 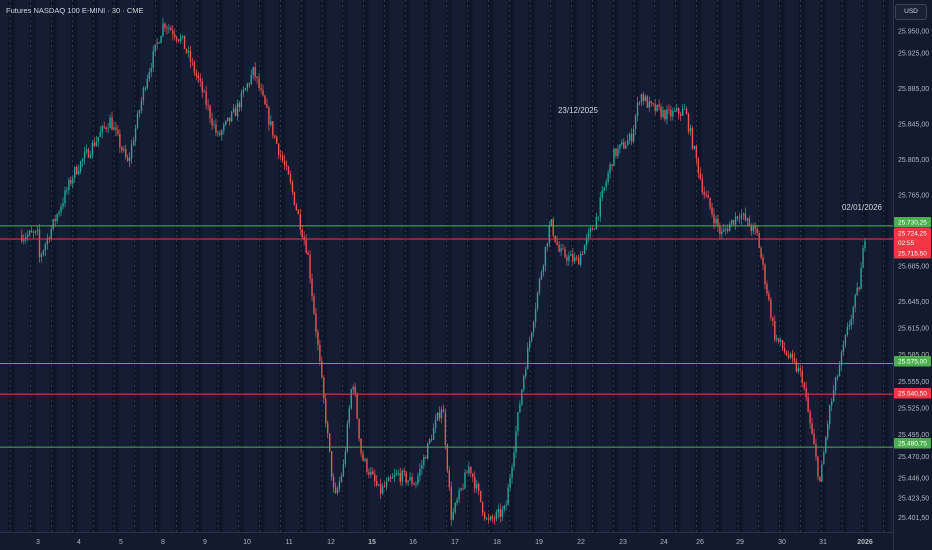 What do you see at coordinates (912, 275) in the screenshot?
I see `price-axis` at bounding box center [912, 275].